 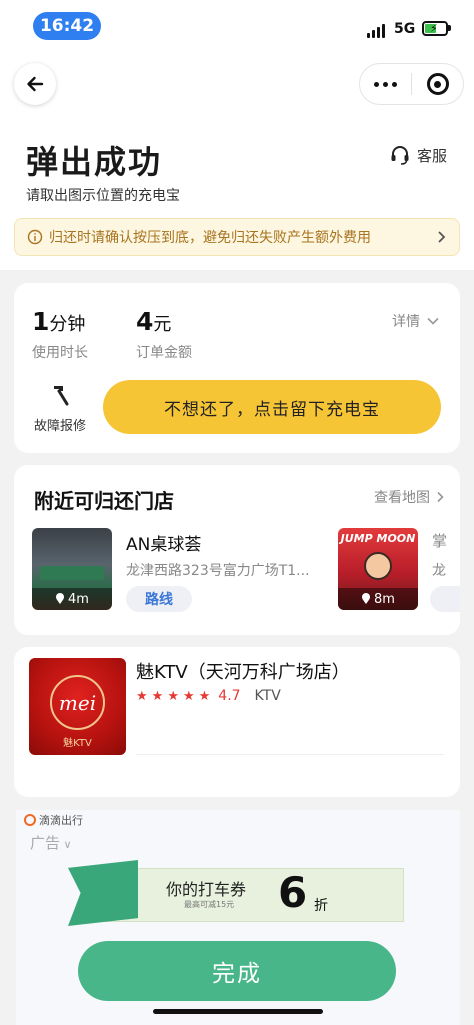 What do you see at coordinates (59, 426) in the screenshot?
I see `repair-label: 故障报修` at bounding box center [59, 426].